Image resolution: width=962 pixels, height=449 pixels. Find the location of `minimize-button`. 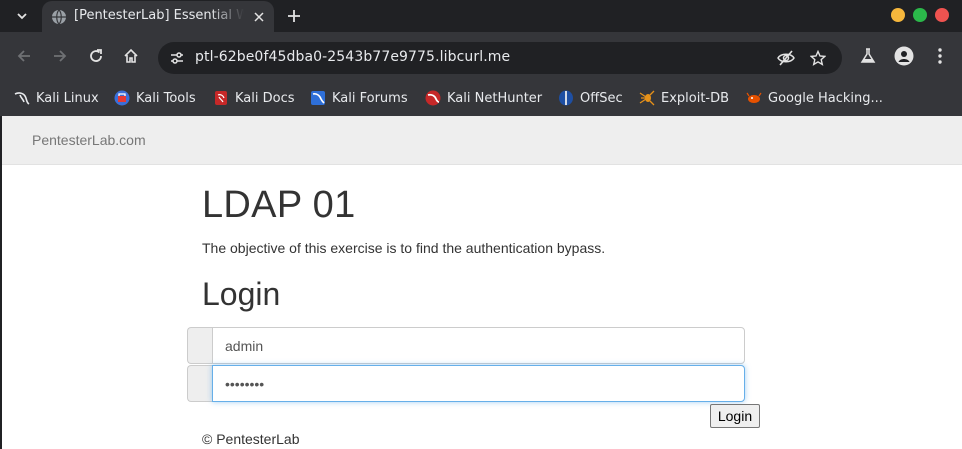

minimize-button is located at coordinates (898, 15).